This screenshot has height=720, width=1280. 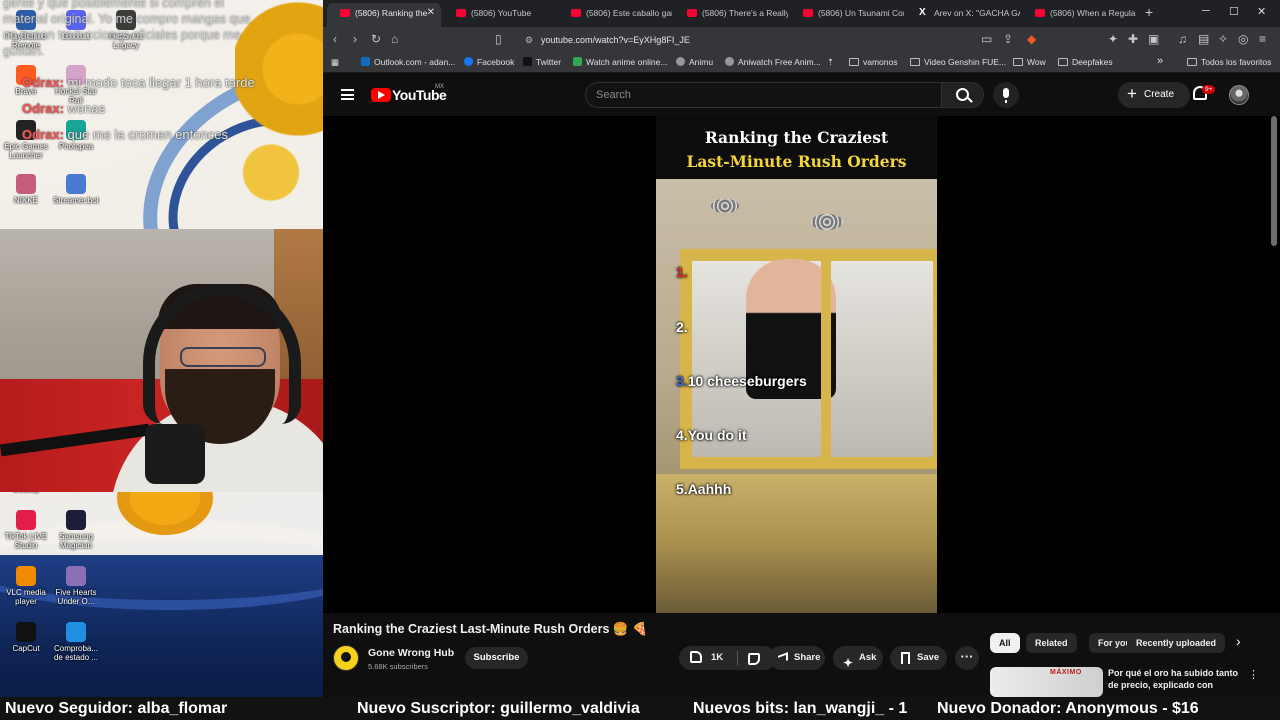 I want to click on desktop-icon-nikke: NIKKE, so click(x=26, y=189).